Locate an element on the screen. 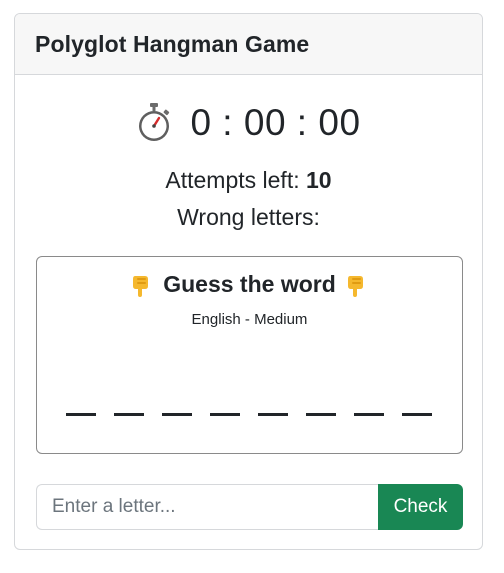  wrong-letters-label: Wrong letters: is located at coordinates (248, 217).